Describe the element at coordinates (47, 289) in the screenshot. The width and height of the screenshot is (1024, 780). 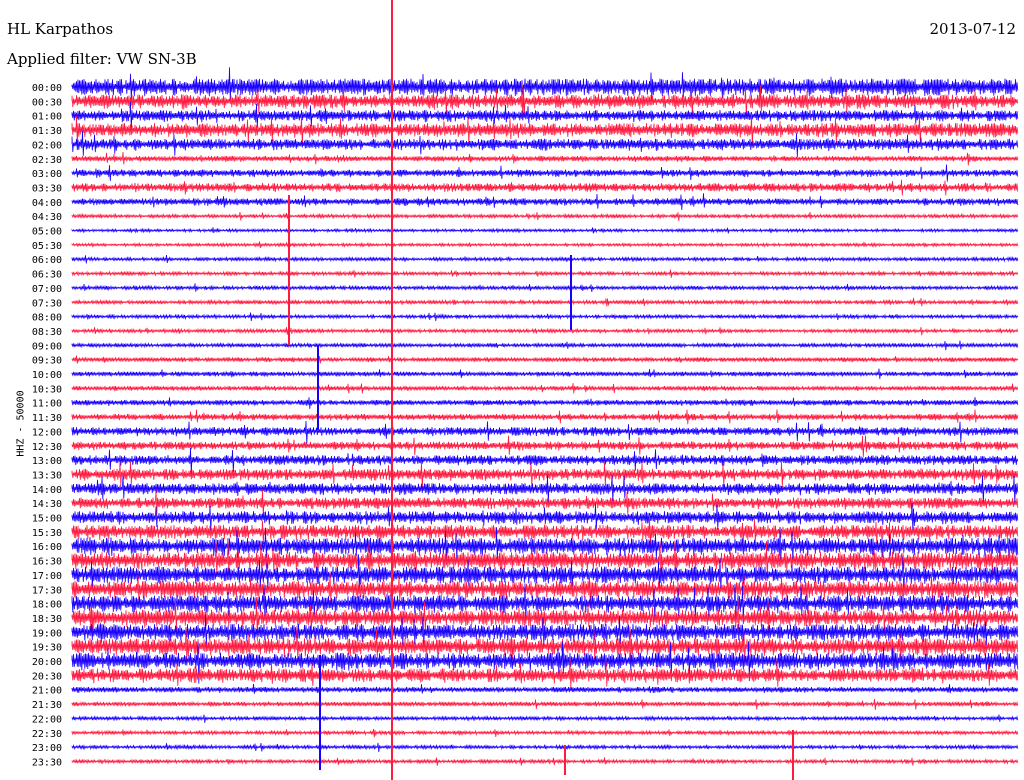
I see `row-time-label: 07:00` at that location.